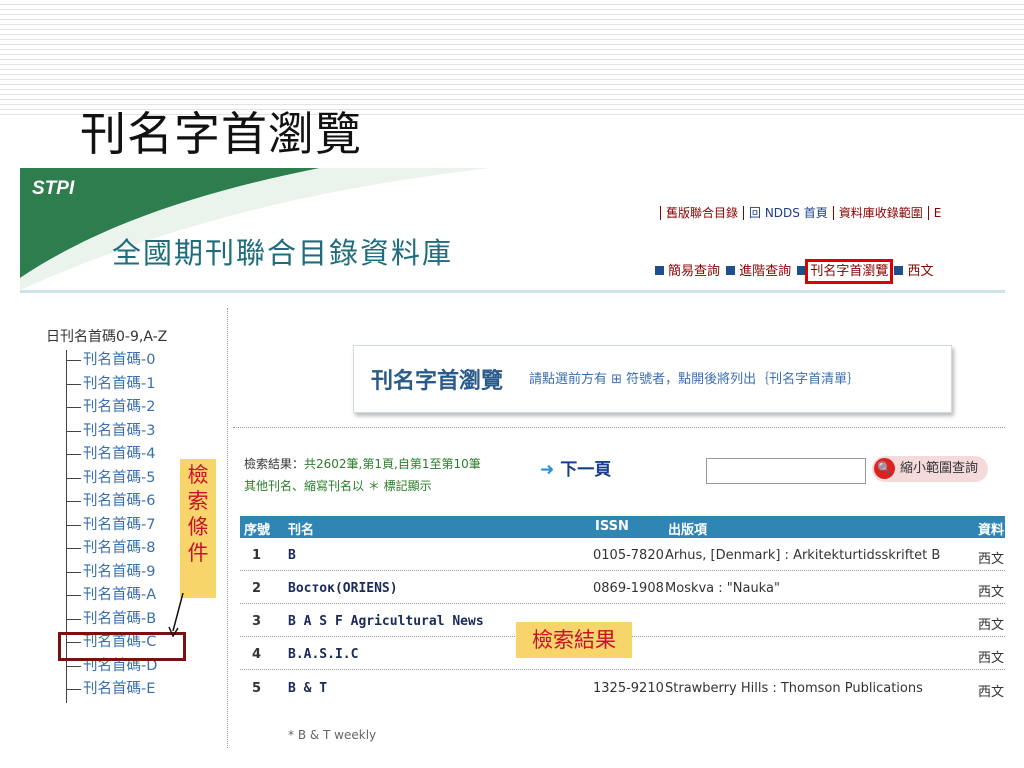 This screenshot has height=768, width=1024. Describe the element at coordinates (116, 479) in the screenshot. I see `tree-node: 刊名首碼-5` at that location.